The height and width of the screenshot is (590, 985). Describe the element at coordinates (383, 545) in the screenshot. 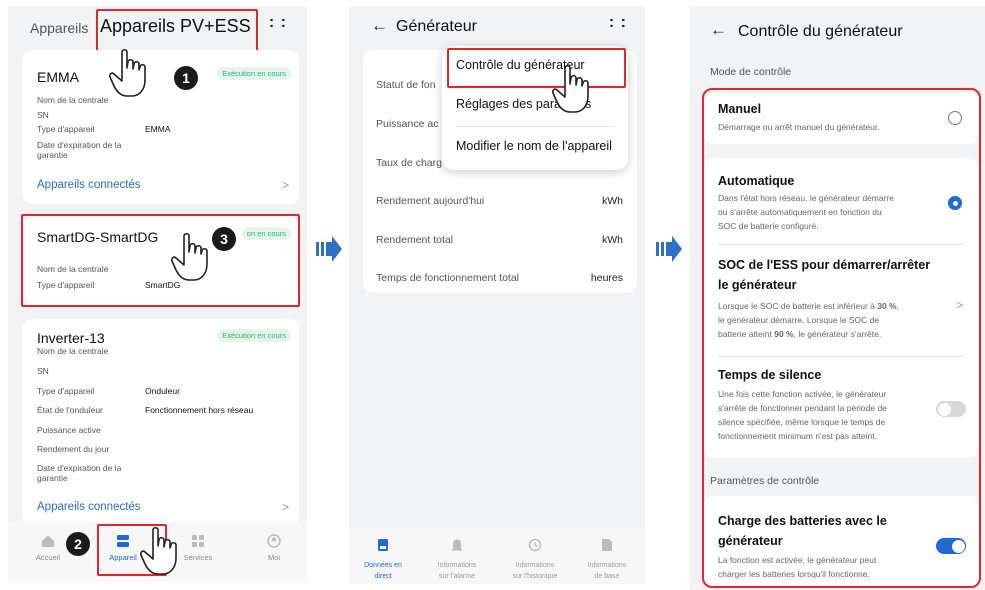

I see `live-data-icon` at that location.